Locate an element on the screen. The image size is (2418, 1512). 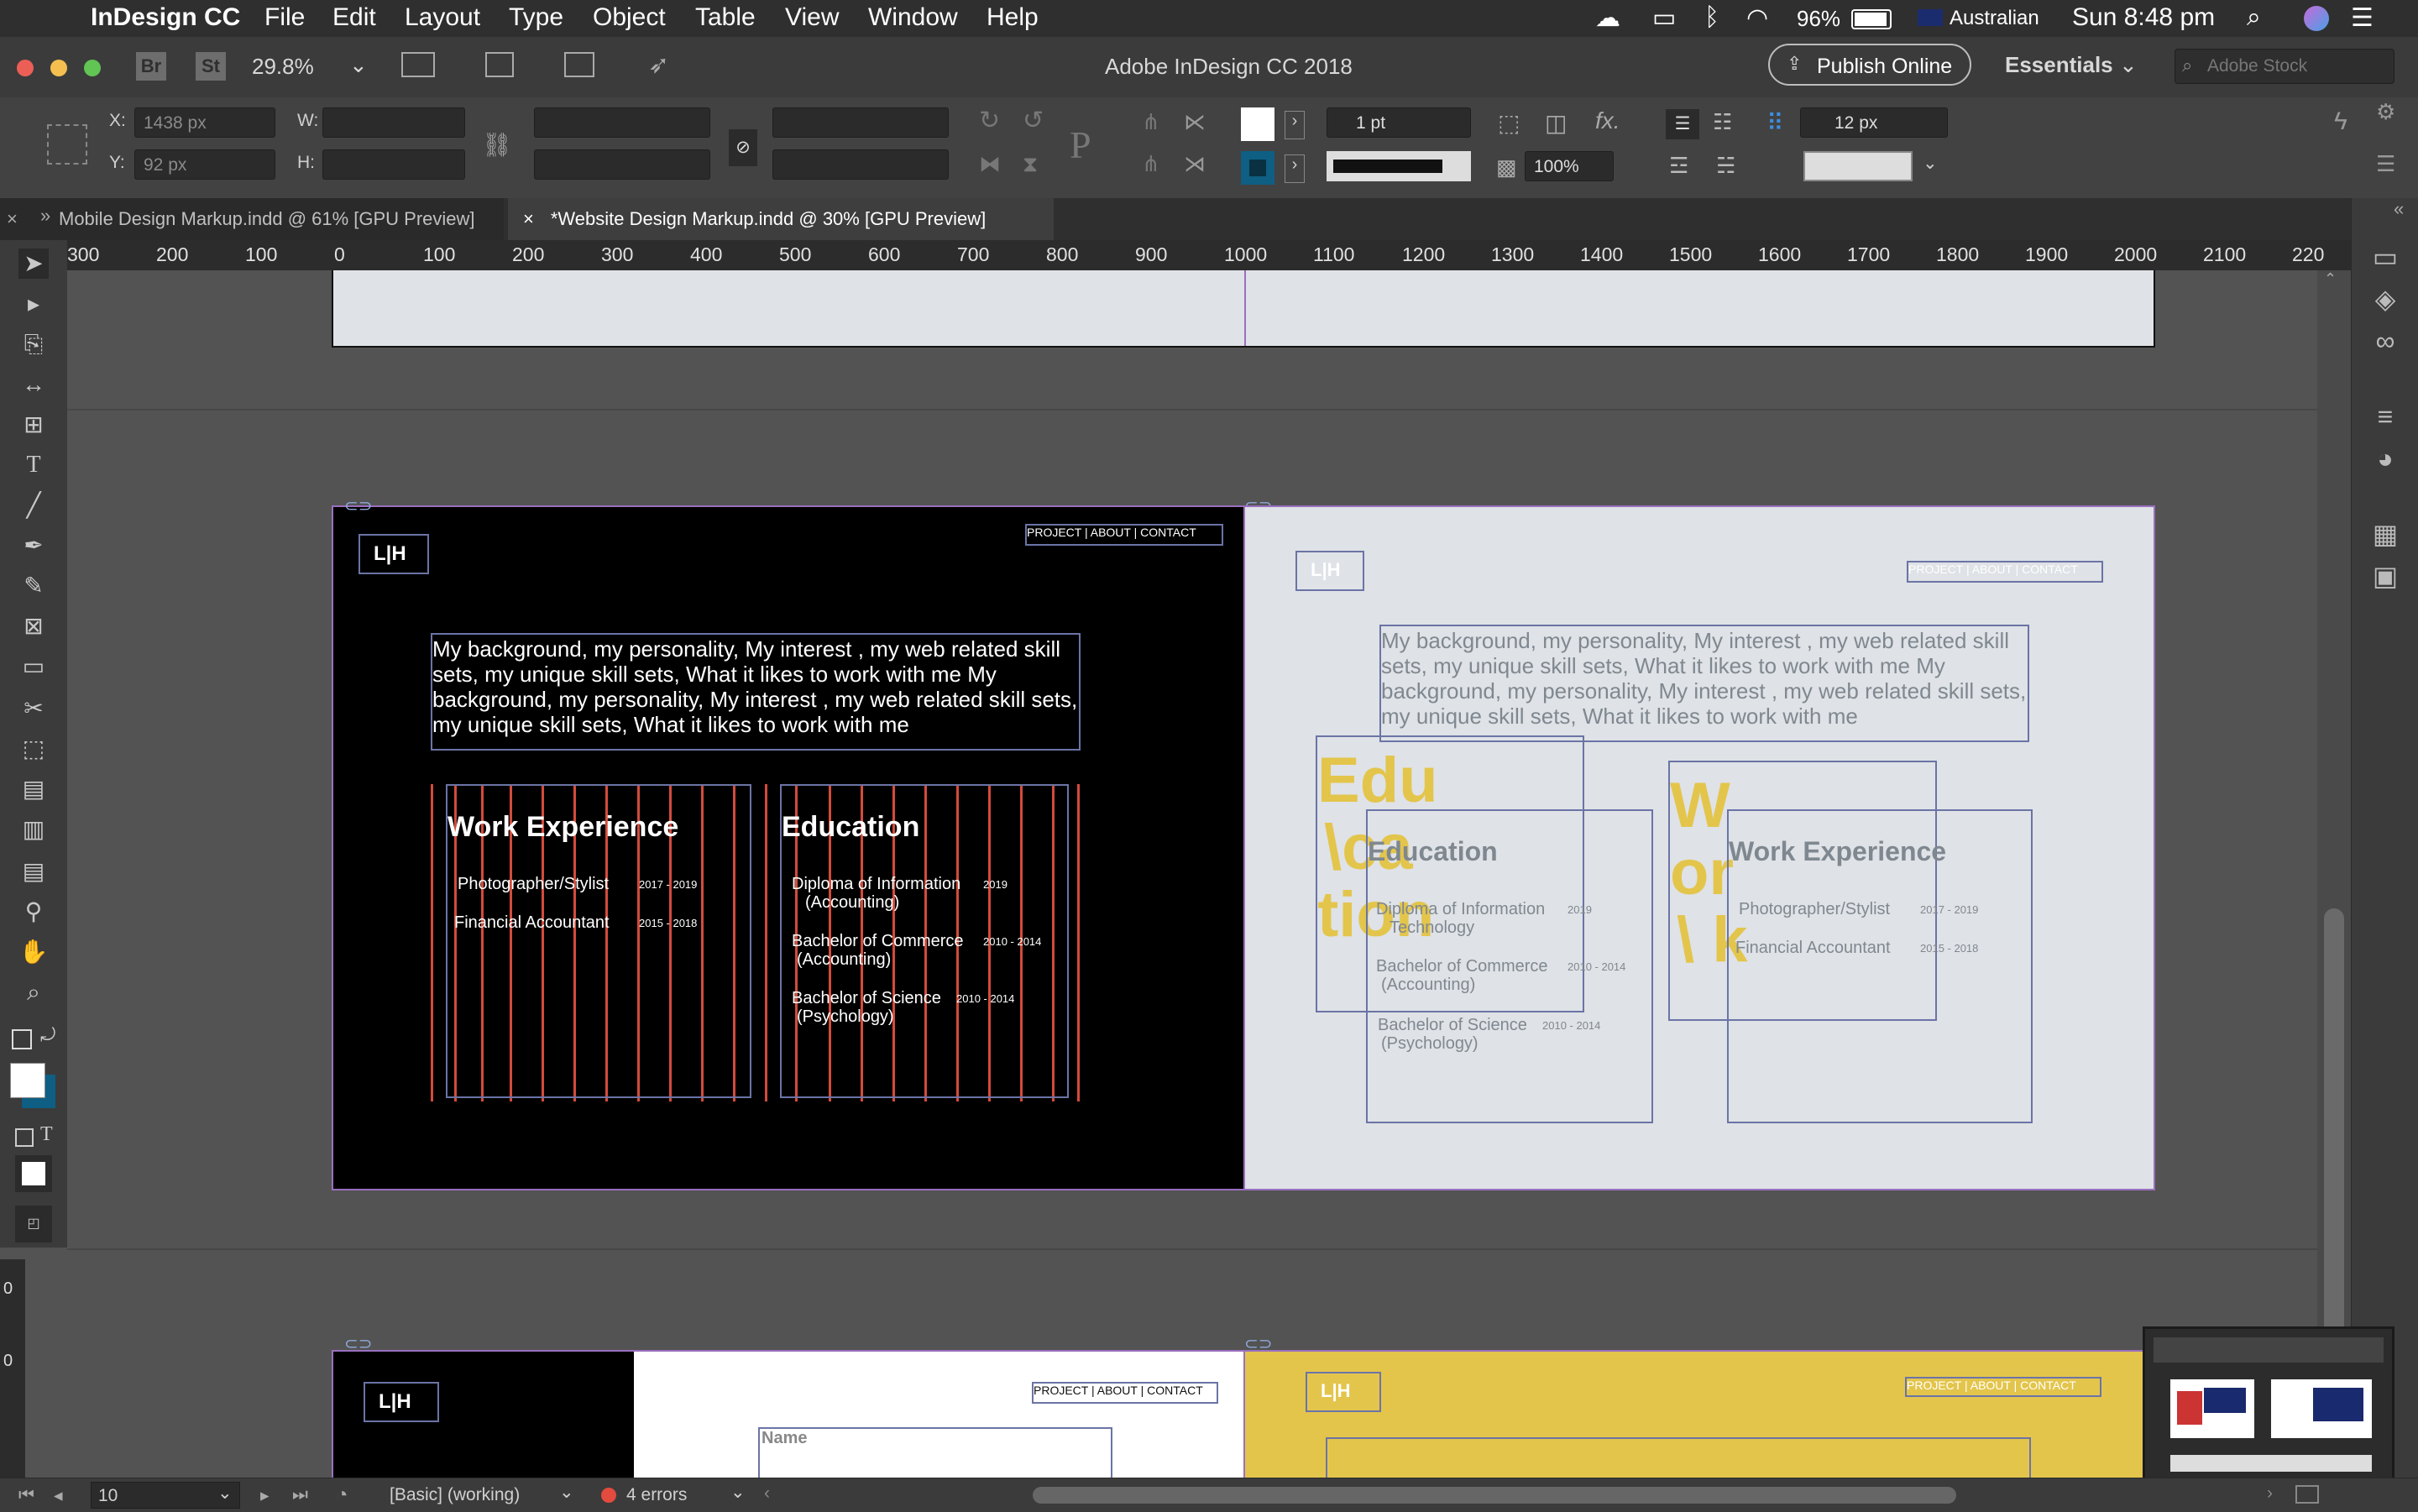
siri-icon is located at coordinates (2316, 18).